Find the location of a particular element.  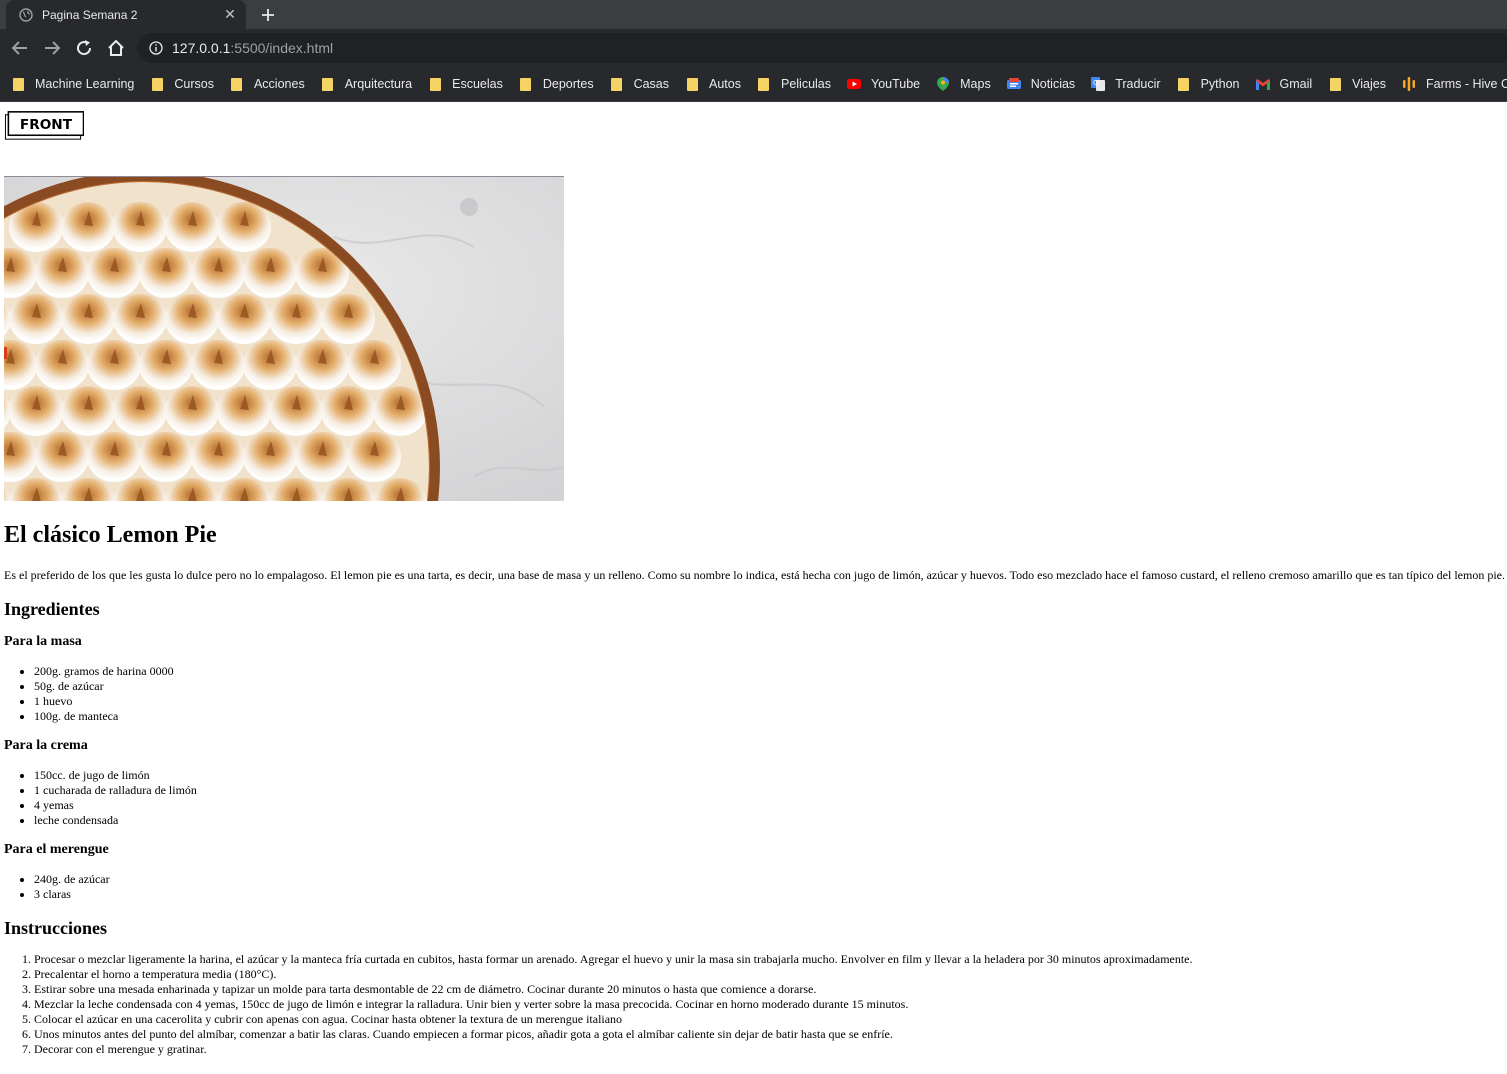

bookmark-traducir: G Traducir is located at coordinates (1126, 84).